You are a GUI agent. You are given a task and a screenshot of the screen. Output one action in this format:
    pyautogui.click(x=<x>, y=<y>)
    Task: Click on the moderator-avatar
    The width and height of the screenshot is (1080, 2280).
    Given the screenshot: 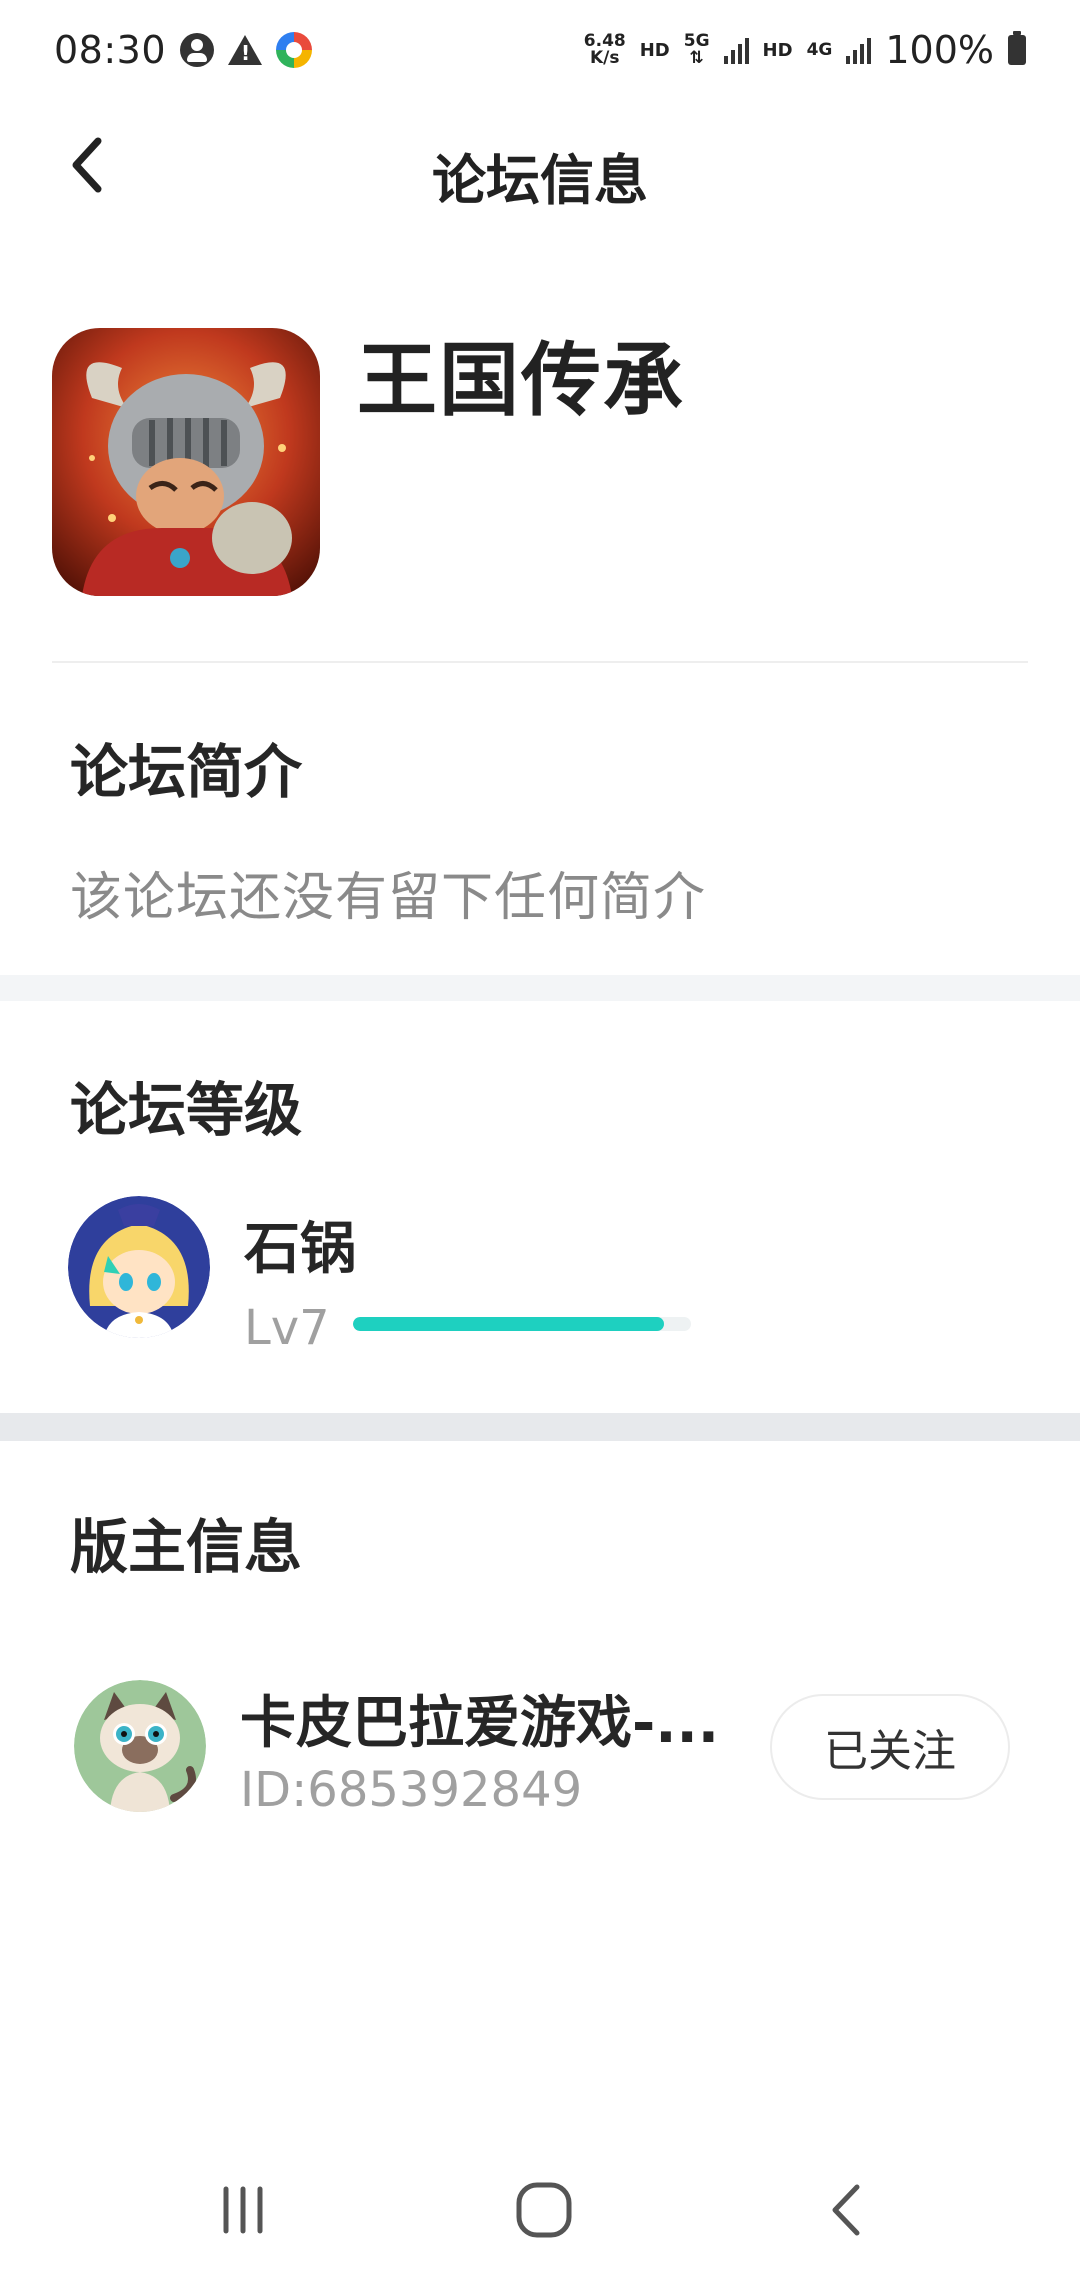 What is the action you would take?
    pyautogui.click(x=140, y=1746)
    